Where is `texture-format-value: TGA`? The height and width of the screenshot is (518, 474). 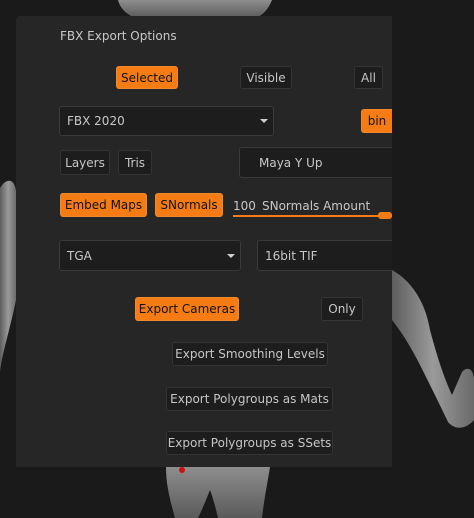
texture-format-value: TGA is located at coordinates (79, 255).